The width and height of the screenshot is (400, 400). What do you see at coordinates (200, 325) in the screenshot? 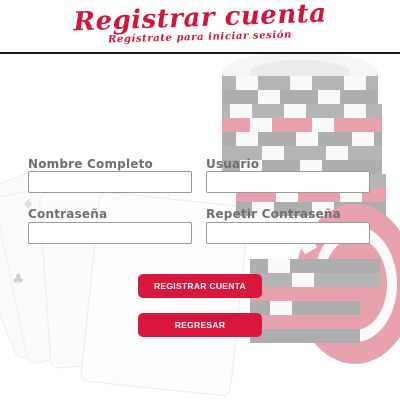
I see `back-button: REGRESAR` at bounding box center [200, 325].